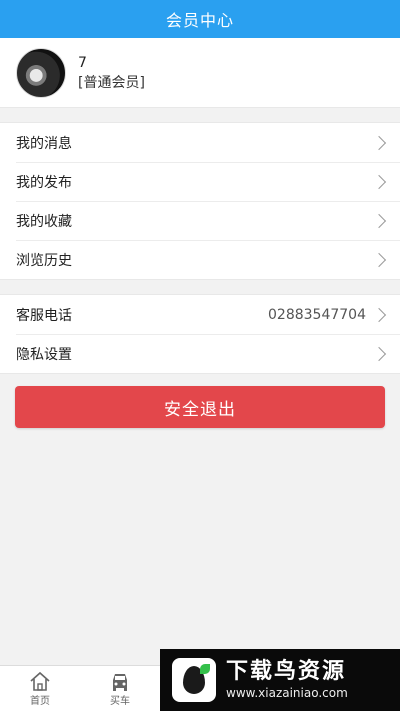 This screenshot has width=400, height=711. Describe the element at coordinates (111, 82) in the screenshot. I see `member-level: [普通会员]` at that location.